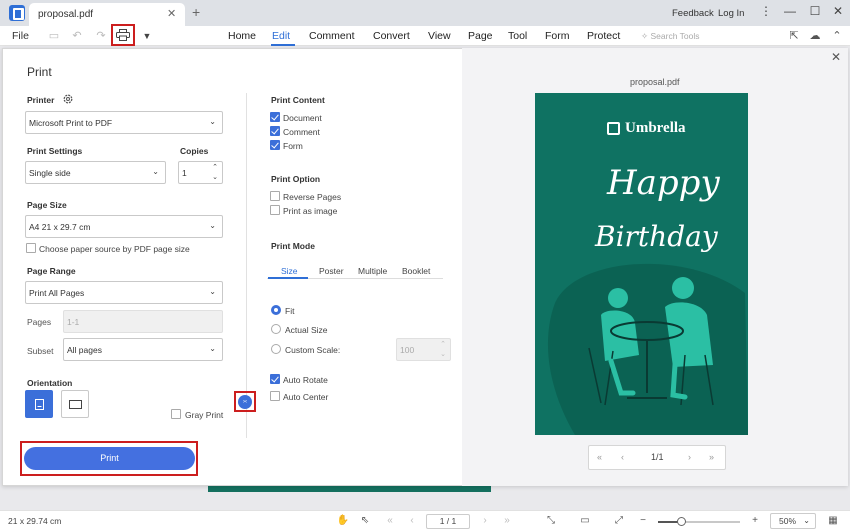 Image resolution: width=850 pixels, height=531 pixels. I want to click on collapse-panel-icon: ›‹, so click(245, 402).